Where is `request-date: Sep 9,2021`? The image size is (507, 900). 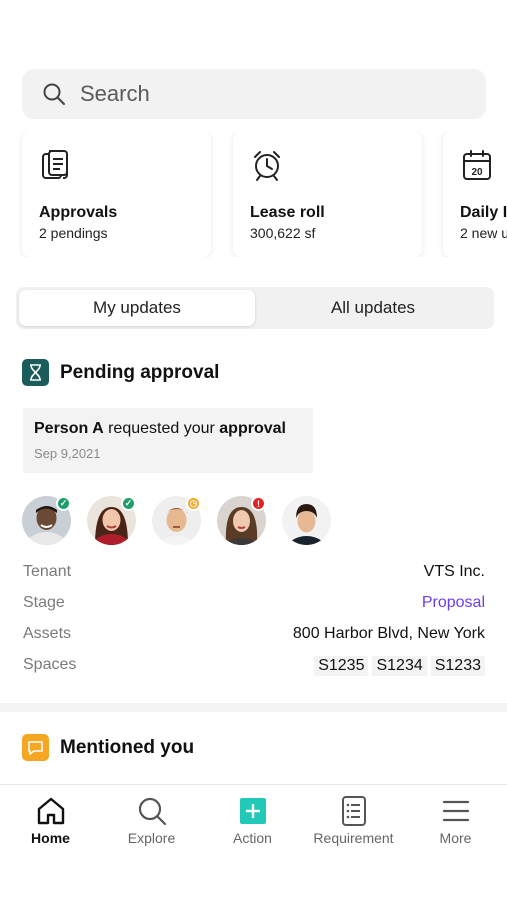
request-date: Sep 9,2021 is located at coordinates (67, 453).